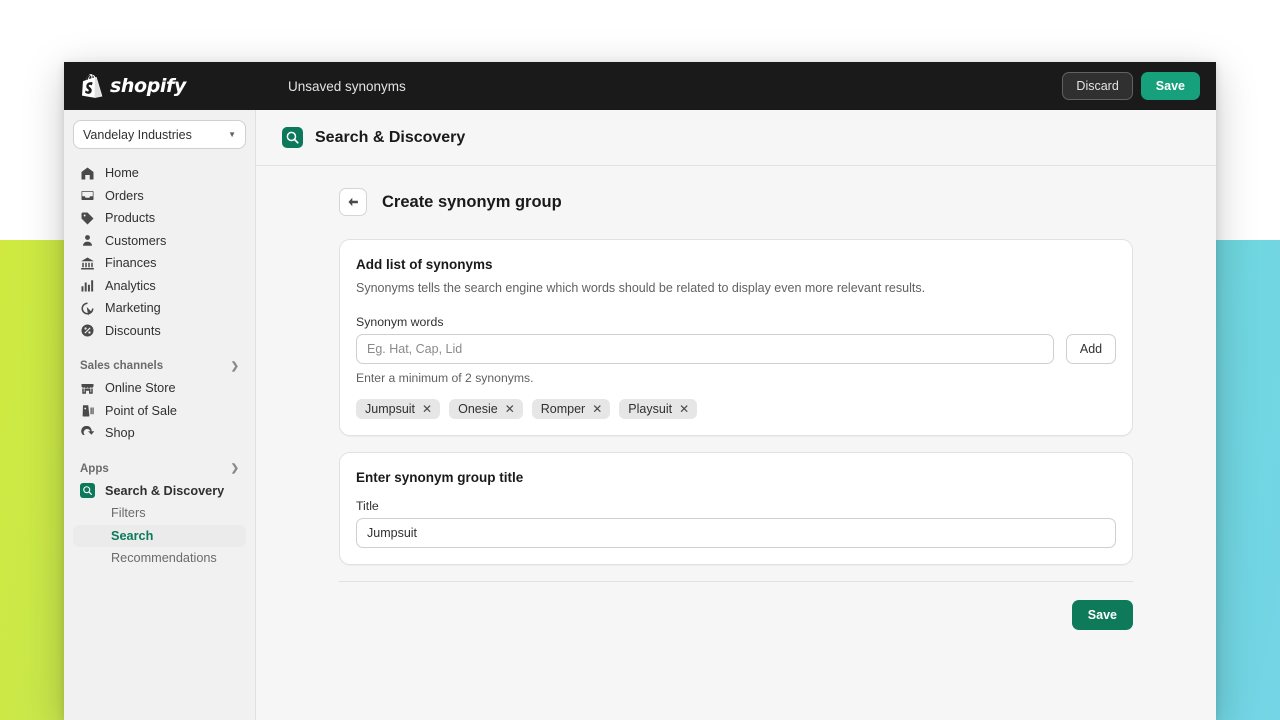 The width and height of the screenshot is (1280, 720). What do you see at coordinates (165, 490) in the screenshot?
I see `sidebar-item-label: Search & Discovery` at bounding box center [165, 490].